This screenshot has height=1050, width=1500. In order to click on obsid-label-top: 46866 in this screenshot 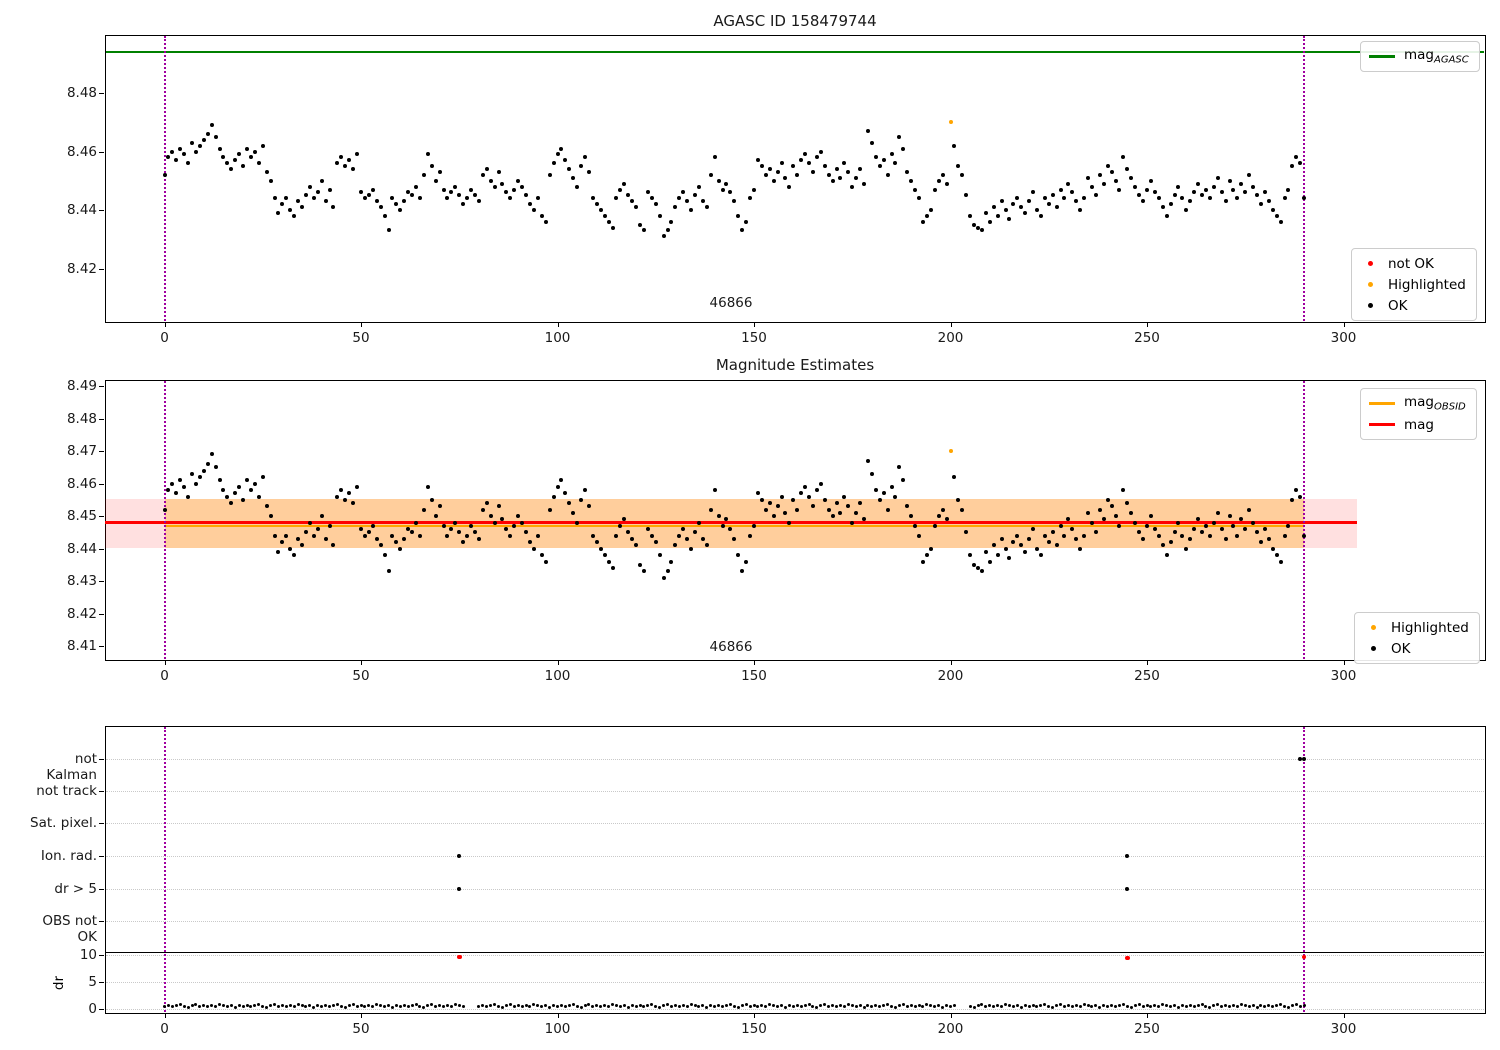, I will do `click(731, 303)`.